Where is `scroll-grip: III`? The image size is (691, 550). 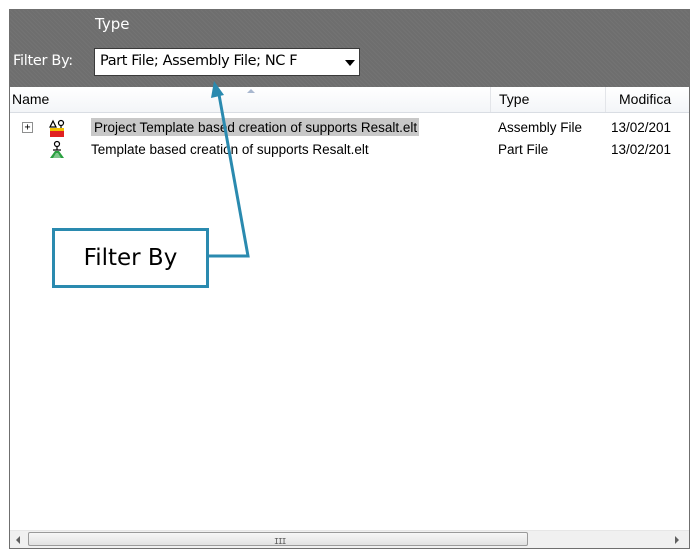
scroll-grip: III is located at coordinates (280, 541).